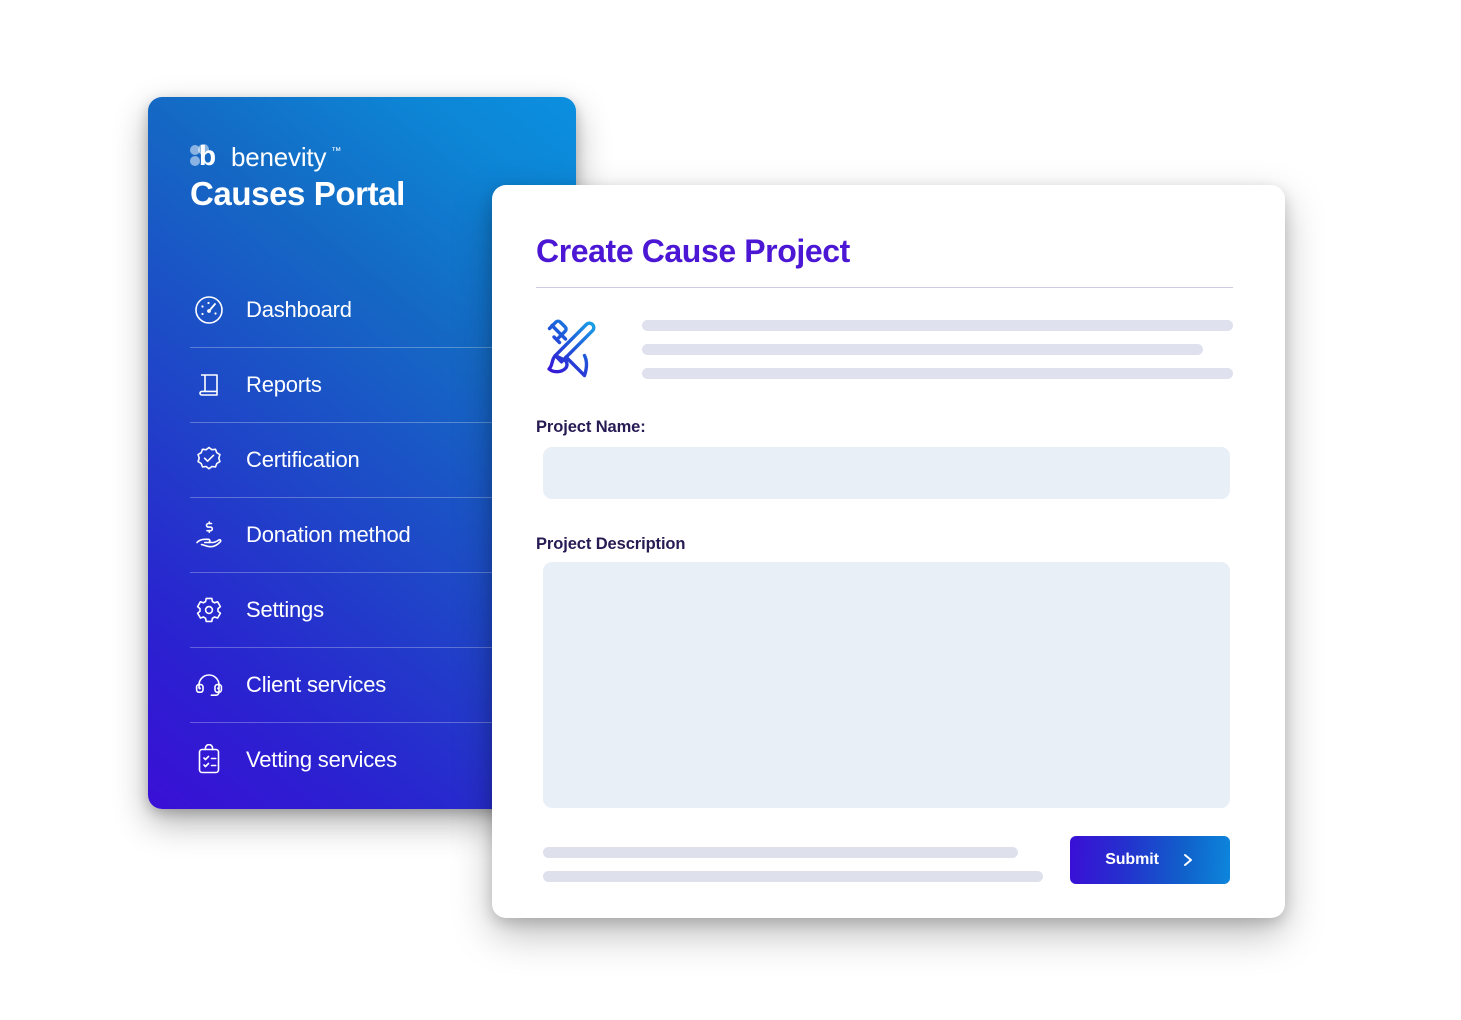  I want to click on title-divider, so click(884, 287).